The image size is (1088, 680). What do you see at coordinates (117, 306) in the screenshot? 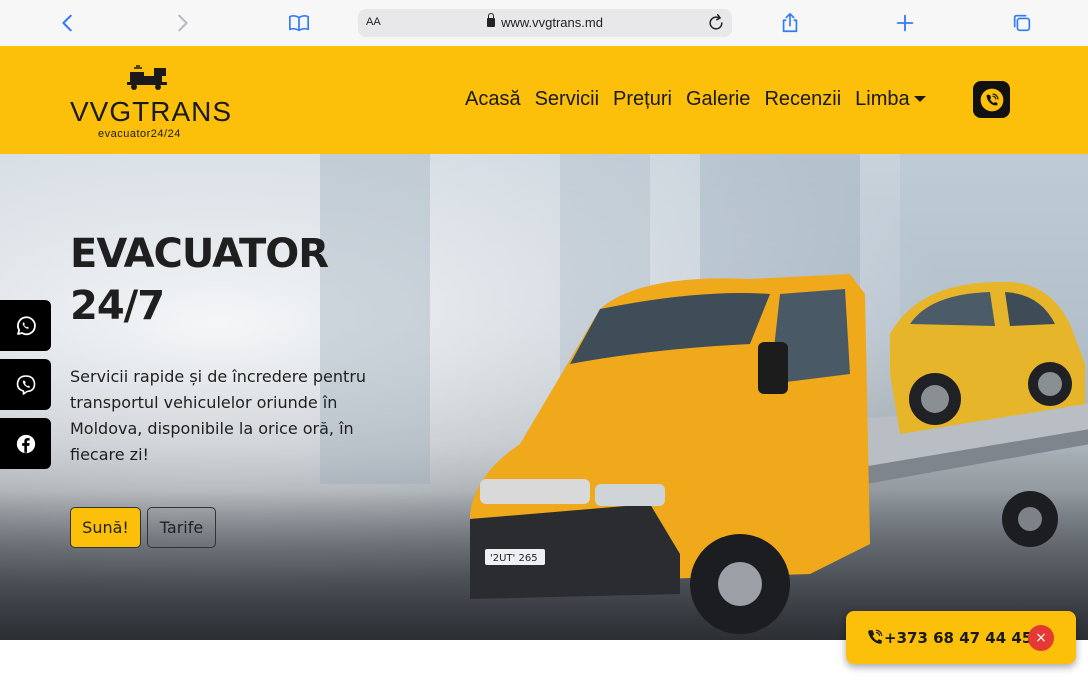
I see `hero-title-line2: 24/7` at bounding box center [117, 306].